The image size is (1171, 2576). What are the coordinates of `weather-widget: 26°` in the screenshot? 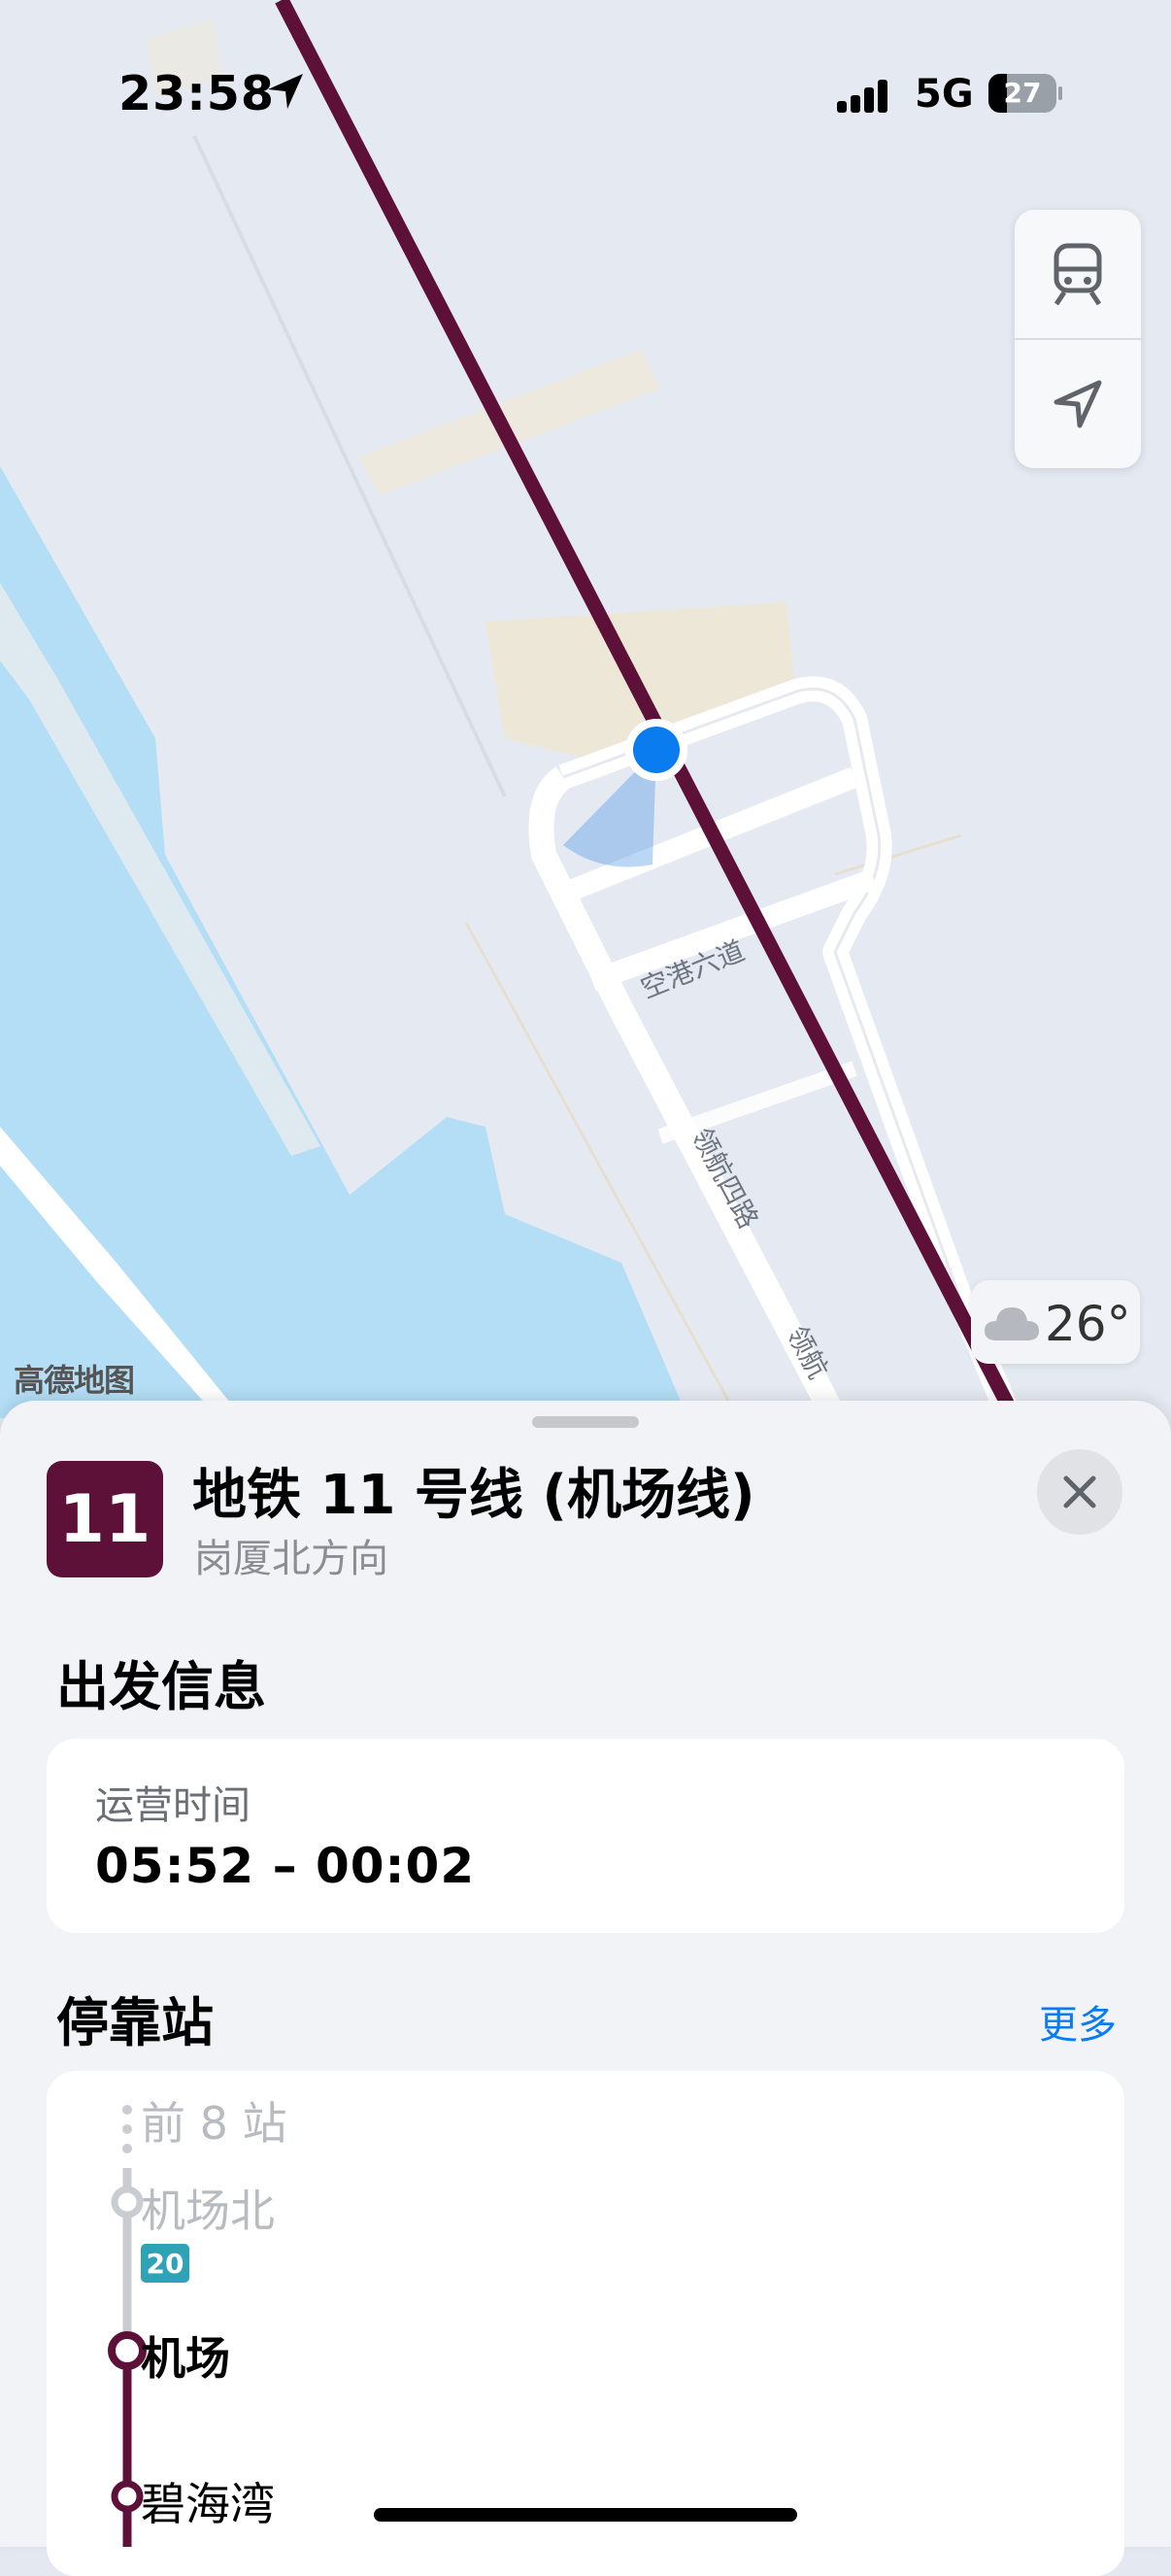 It's located at (1056, 1322).